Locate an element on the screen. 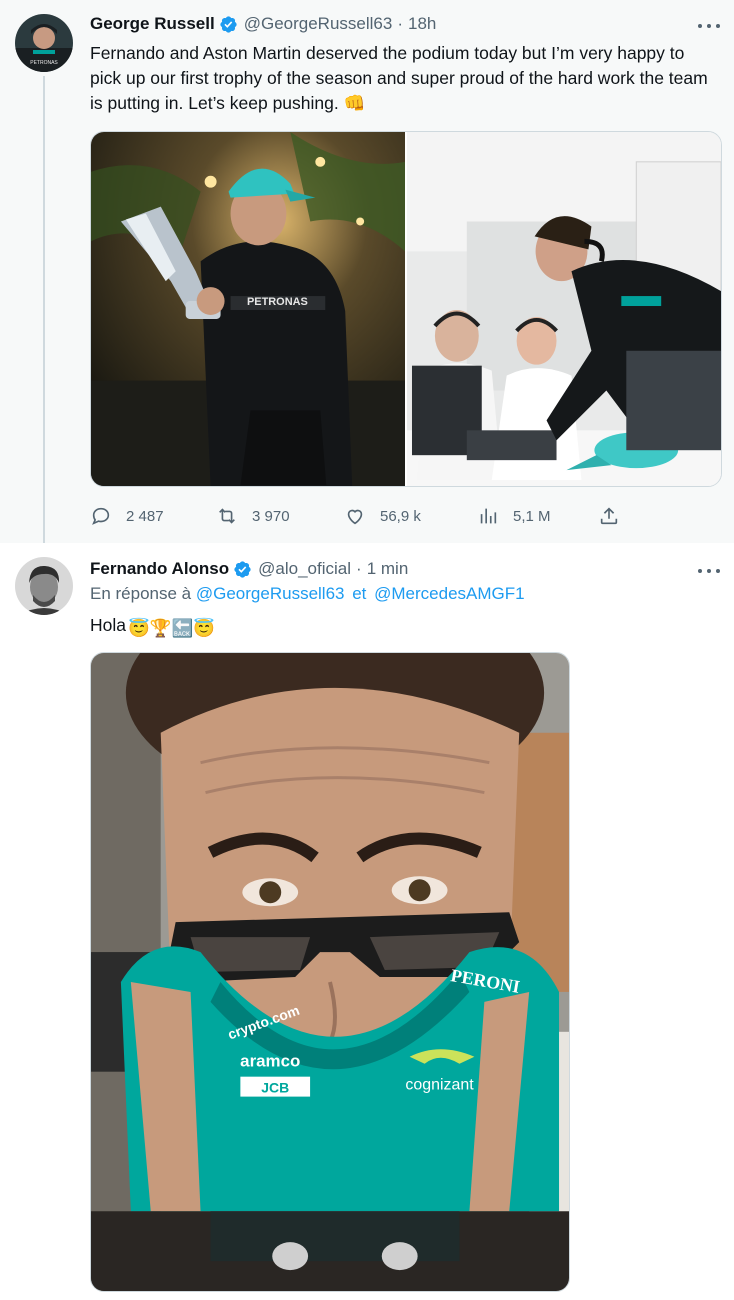 This screenshot has width=734, height=1300. retweet-count: 3 970 is located at coordinates (271, 516).